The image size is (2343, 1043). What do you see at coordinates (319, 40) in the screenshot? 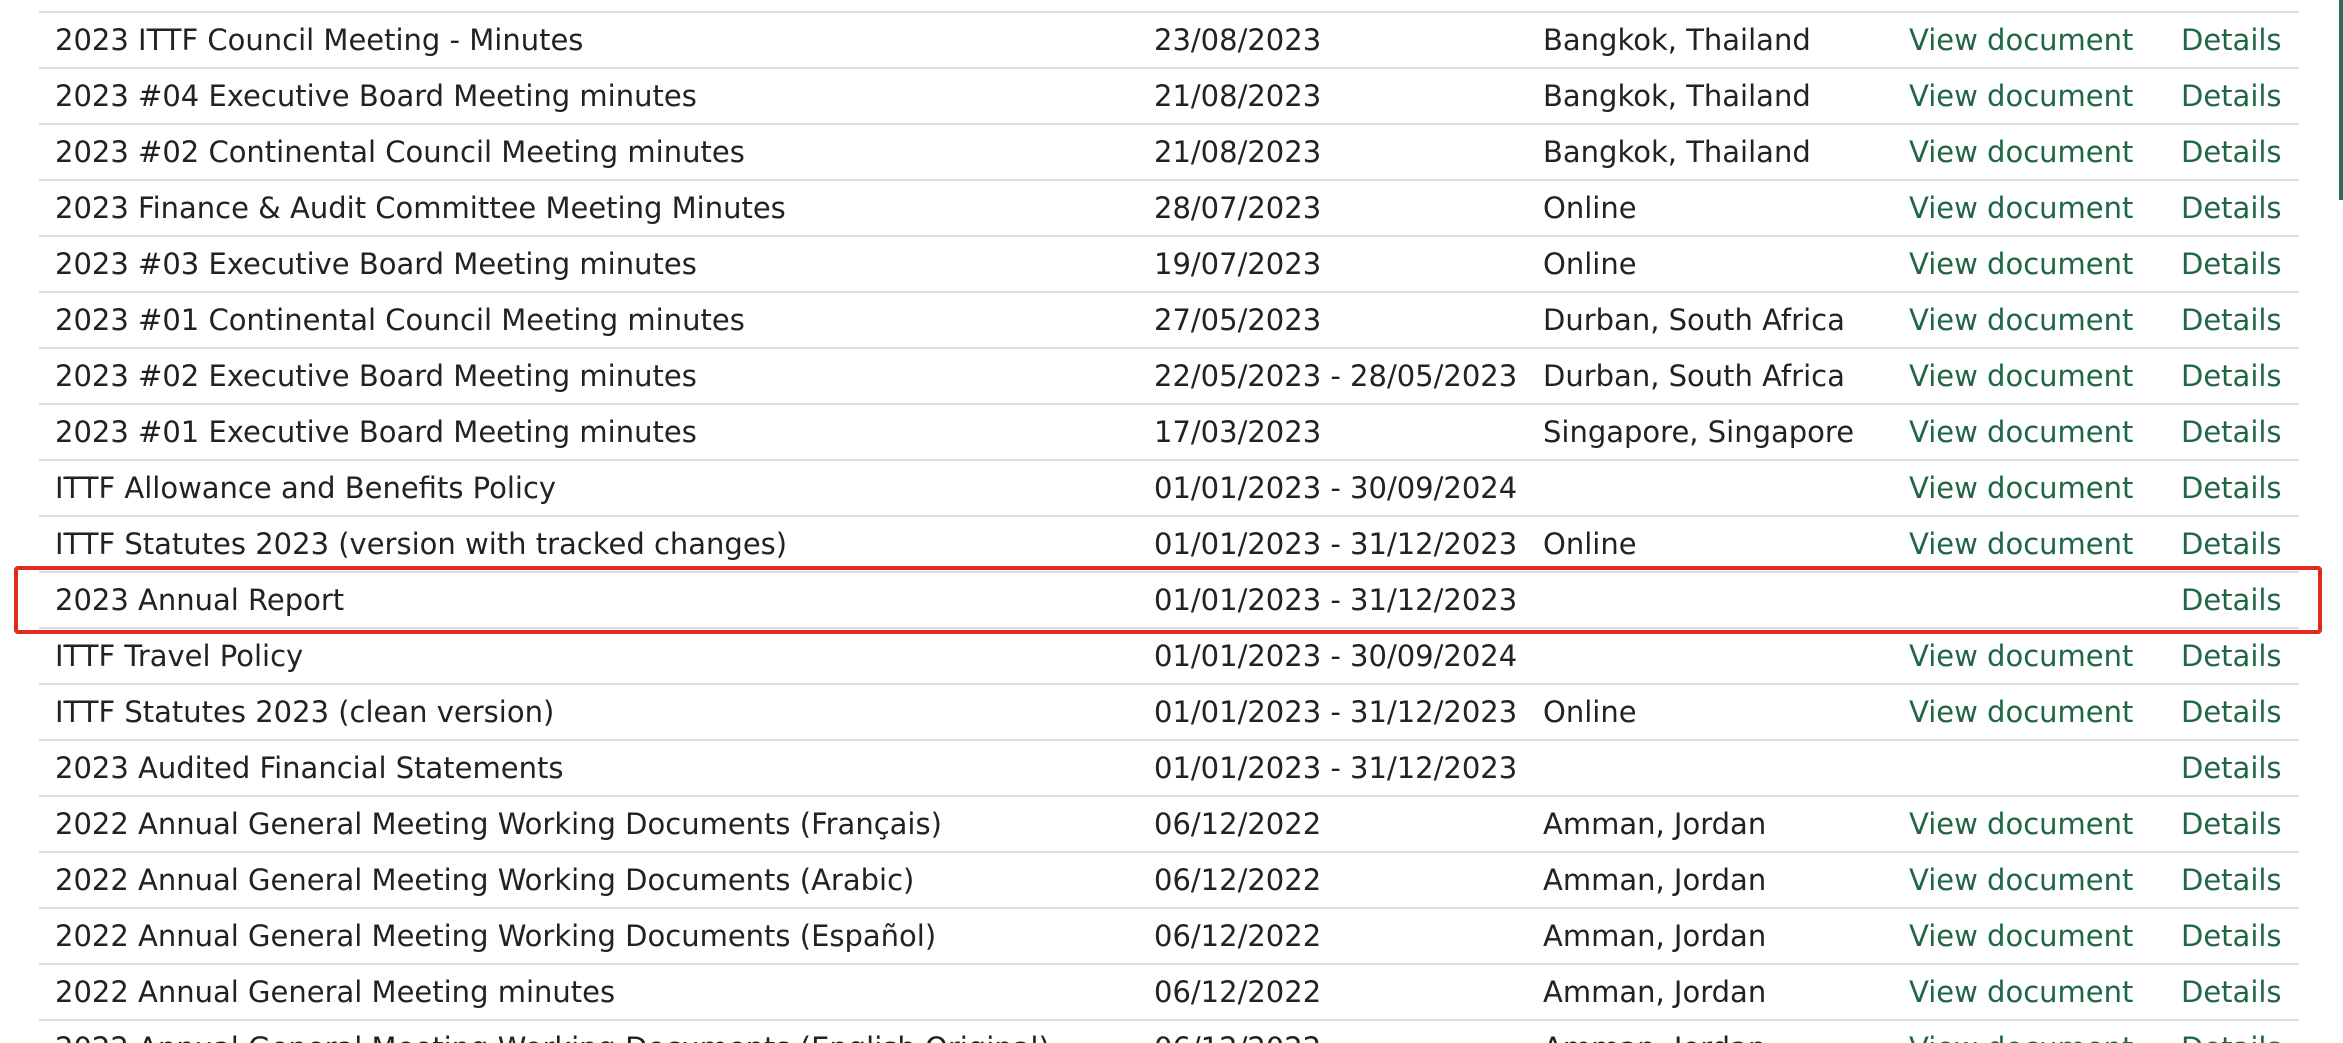
I see `document-title: 2023 ITTF Council Meeting - Minutes` at bounding box center [319, 40].